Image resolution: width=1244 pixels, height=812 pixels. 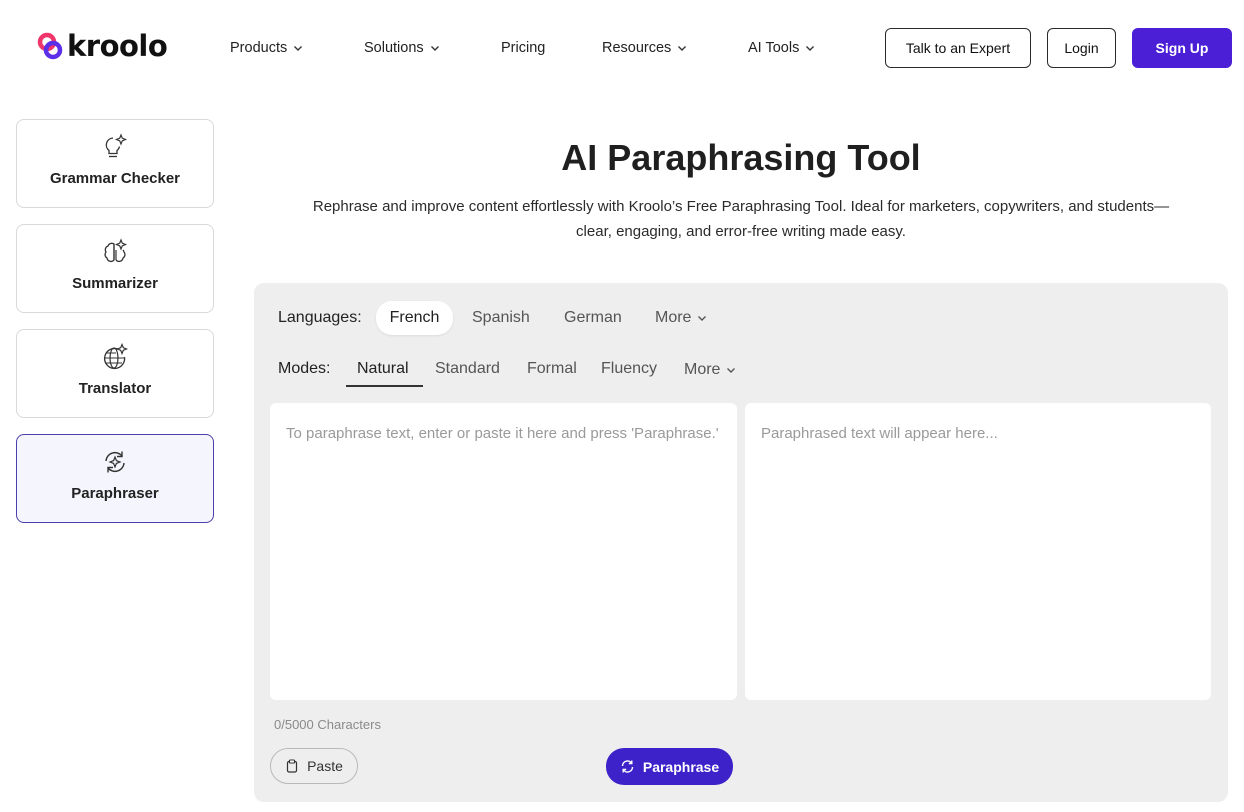 What do you see at coordinates (673, 317) in the screenshot?
I see `languages-more-label: More` at bounding box center [673, 317].